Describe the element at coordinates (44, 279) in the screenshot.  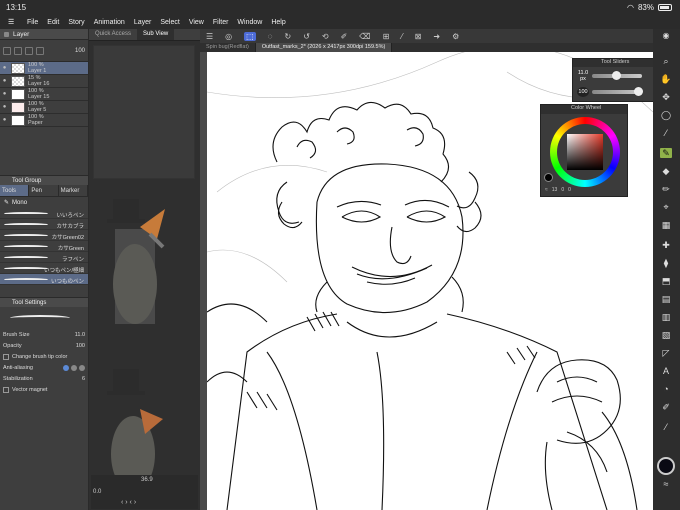
I see `brush-item-7: いつものペン` at that location.